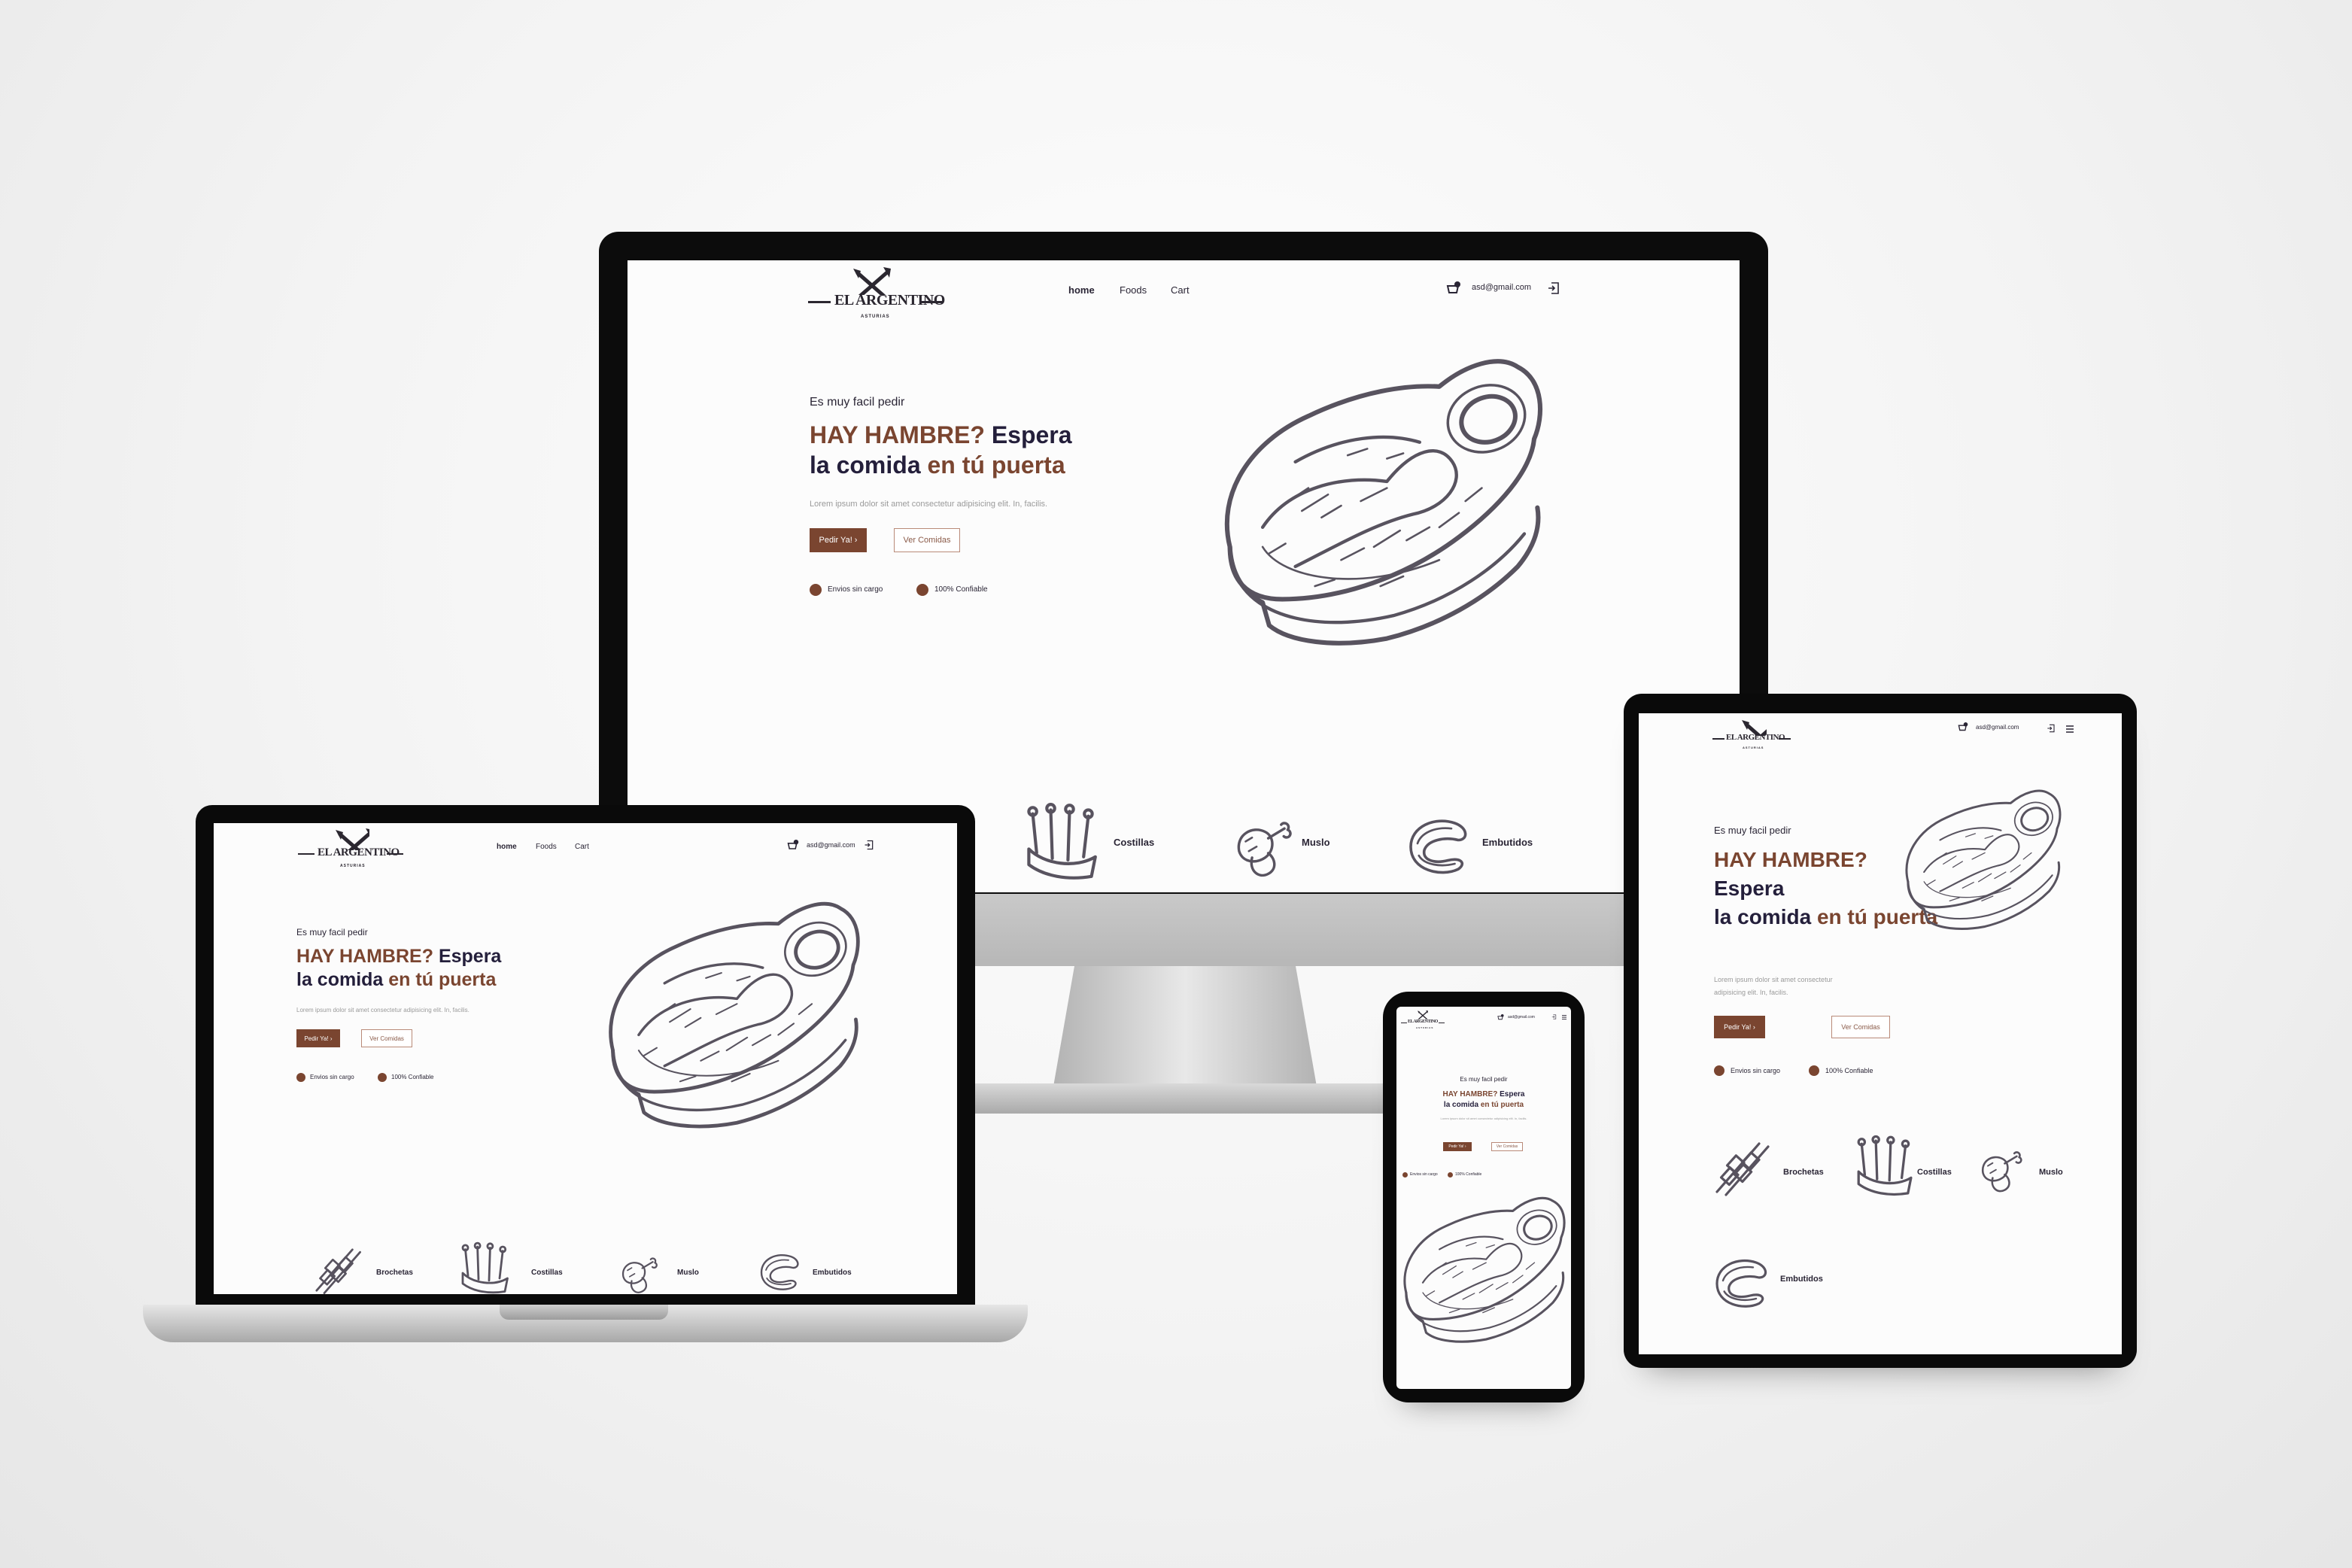 This screenshot has width=2352, height=1568. Describe the element at coordinates (584, 1312) in the screenshot. I see `laptop-notch` at that location.